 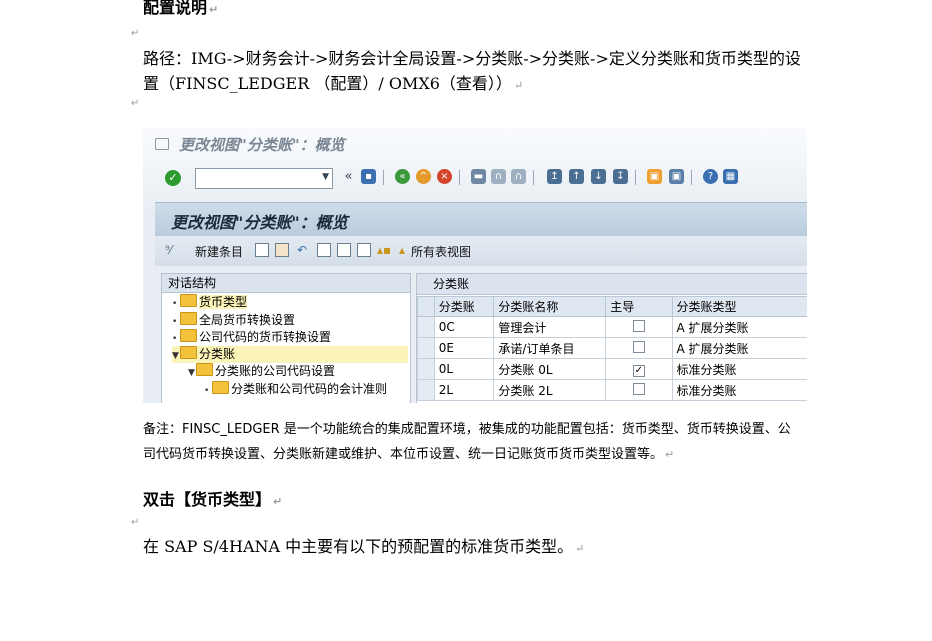 What do you see at coordinates (264, 178) in the screenshot?
I see `command-field: ▼` at bounding box center [264, 178].